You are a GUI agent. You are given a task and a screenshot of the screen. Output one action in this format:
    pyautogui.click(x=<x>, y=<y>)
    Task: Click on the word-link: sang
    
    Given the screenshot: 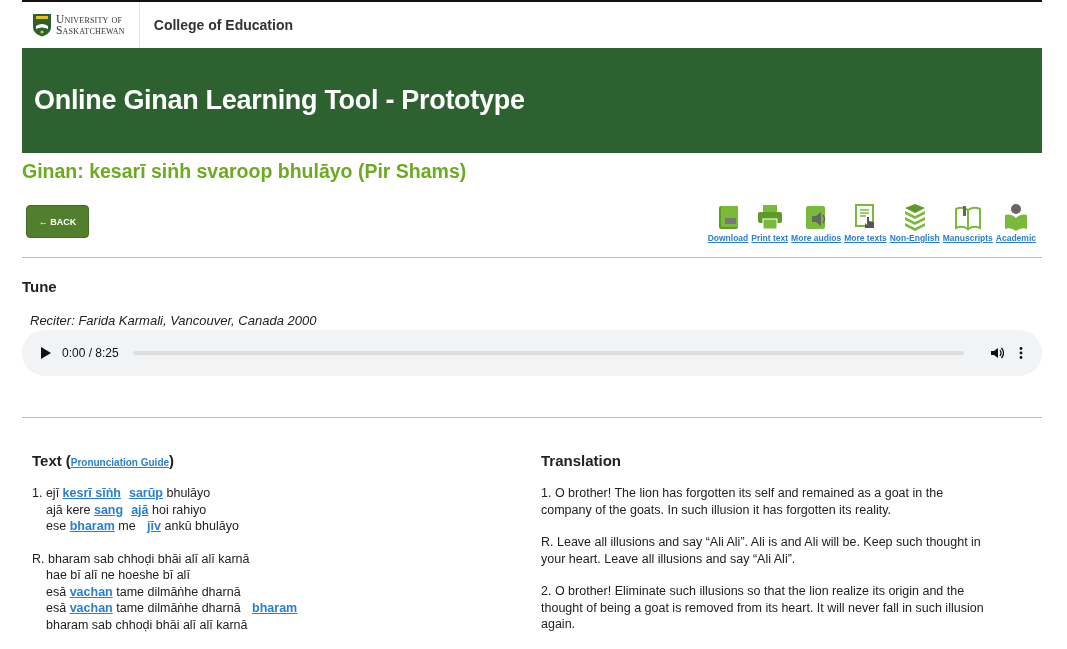 What is the action you would take?
    pyautogui.click(x=108, y=509)
    